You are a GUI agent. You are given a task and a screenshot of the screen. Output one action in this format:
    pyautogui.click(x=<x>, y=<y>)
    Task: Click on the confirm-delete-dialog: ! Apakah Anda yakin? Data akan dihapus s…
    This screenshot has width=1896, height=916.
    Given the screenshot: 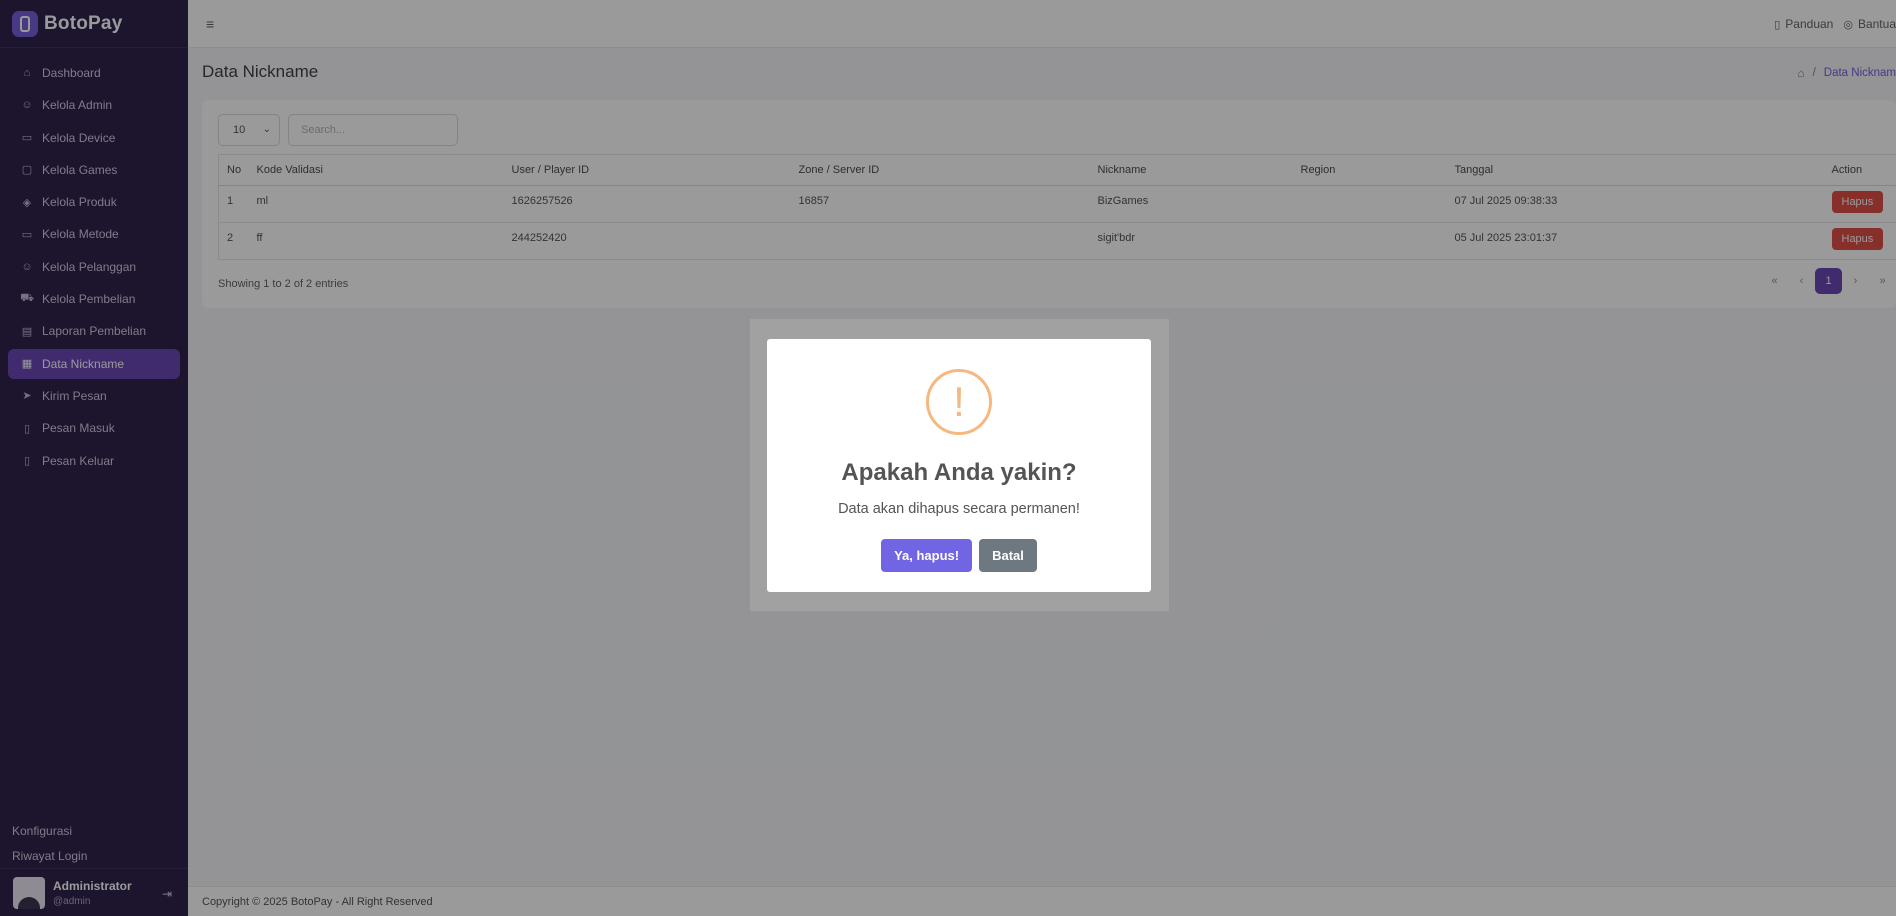 What is the action you would take?
    pyautogui.click(x=959, y=465)
    